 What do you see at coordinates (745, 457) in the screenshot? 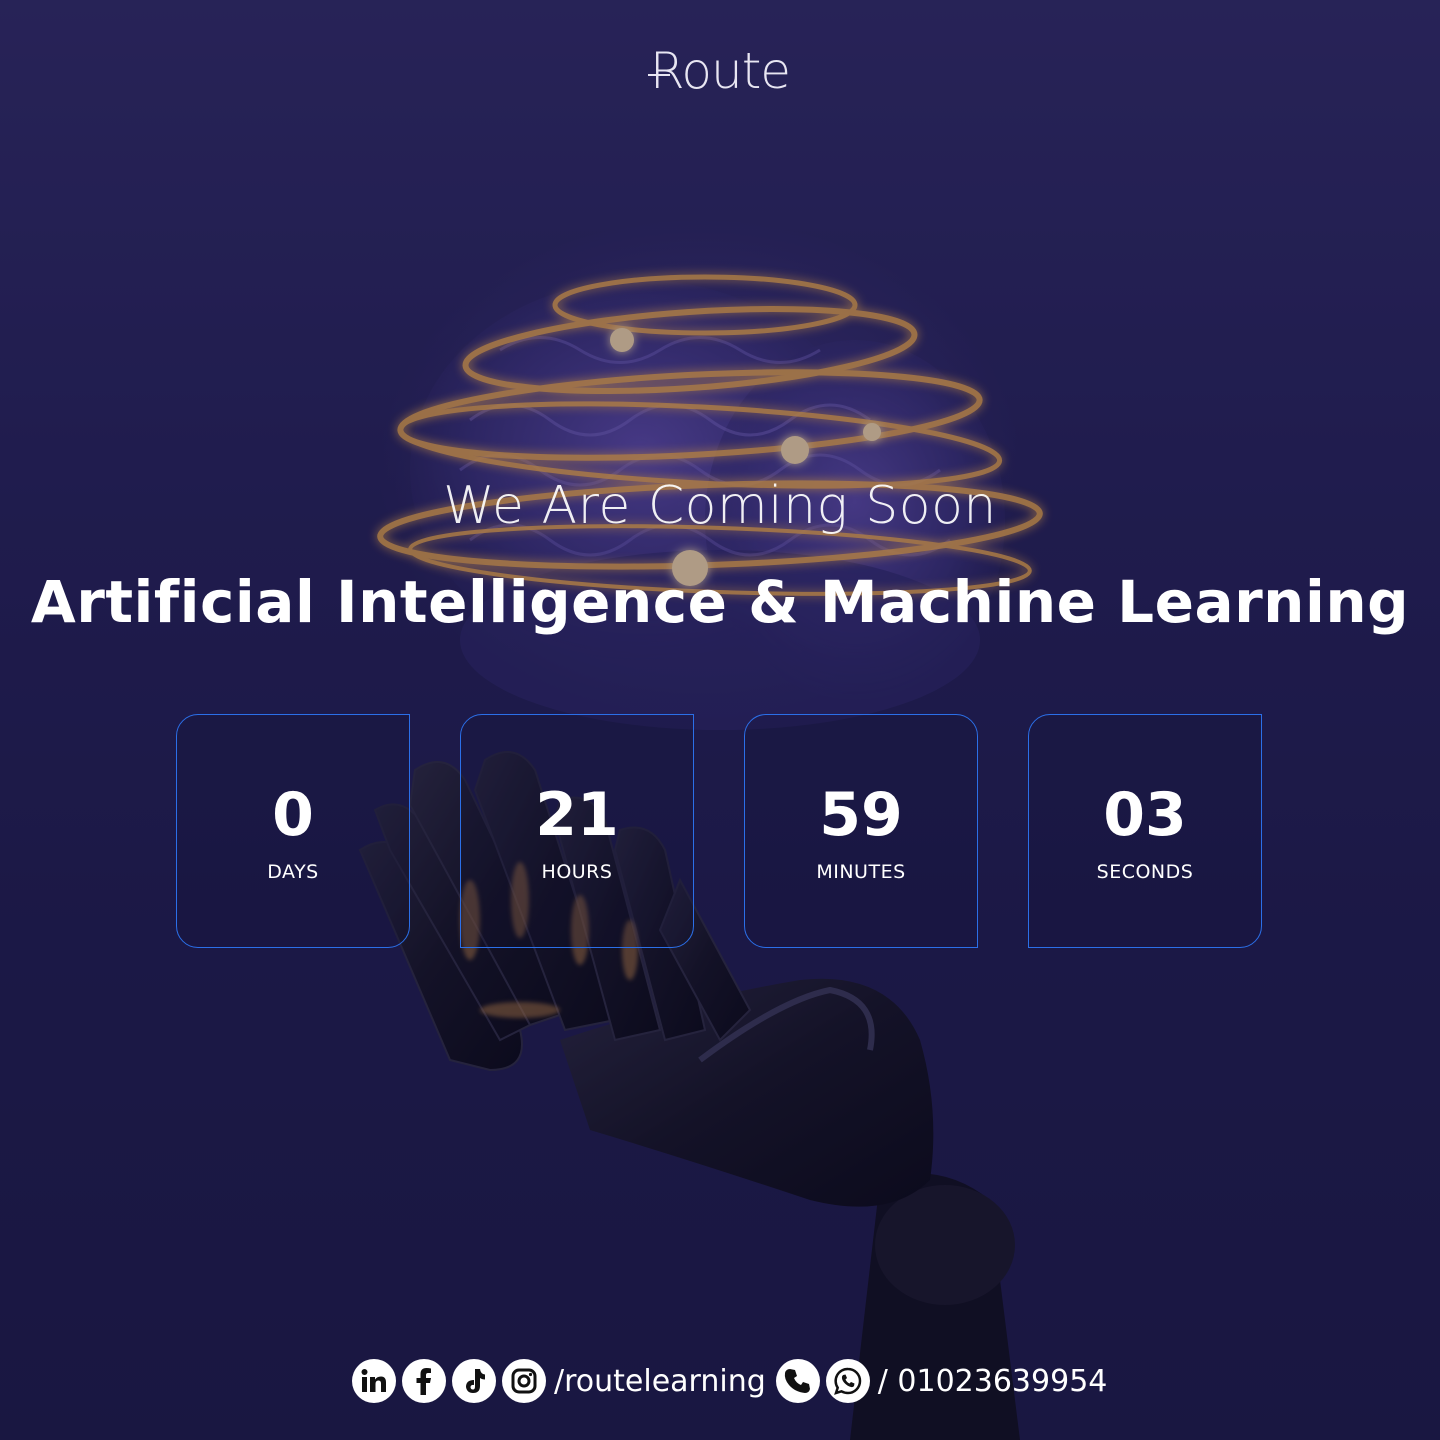
I see `glow-nodes` at bounding box center [745, 457].